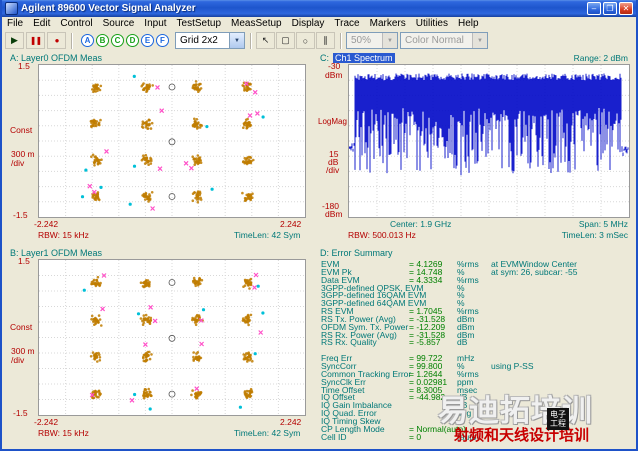 This screenshot has width=638, height=451. Describe the element at coordinates (449, 264) in the screenshot. I see `error-row: EVM = 4.1269 %rms at EVMWindow Center` at that location.